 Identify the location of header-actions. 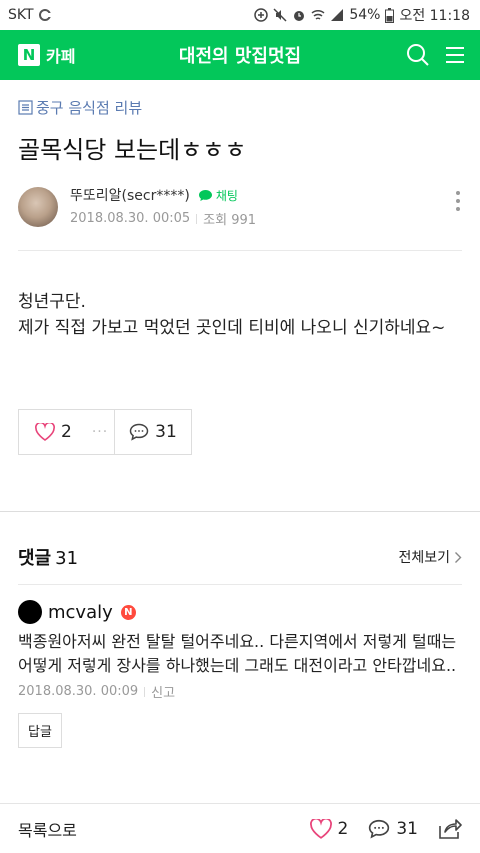
(436, 55).